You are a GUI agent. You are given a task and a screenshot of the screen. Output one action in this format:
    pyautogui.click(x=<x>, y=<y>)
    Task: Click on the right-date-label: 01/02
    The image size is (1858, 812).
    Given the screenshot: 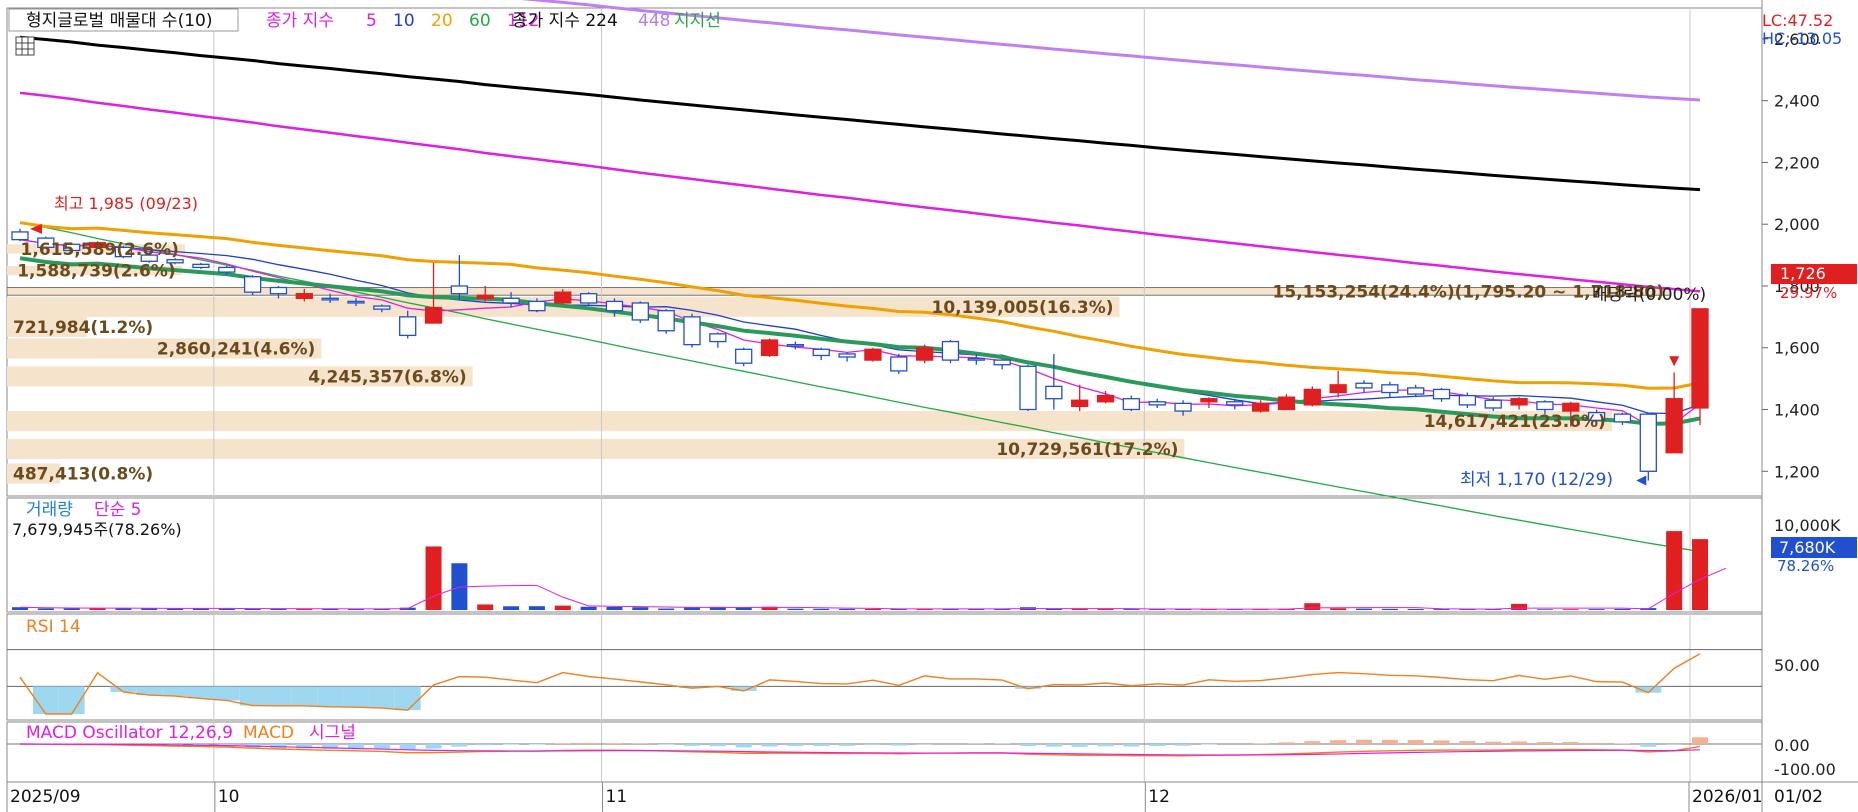 What is the action you would take?
    pyautogui.click(x=1798, y=797)
    